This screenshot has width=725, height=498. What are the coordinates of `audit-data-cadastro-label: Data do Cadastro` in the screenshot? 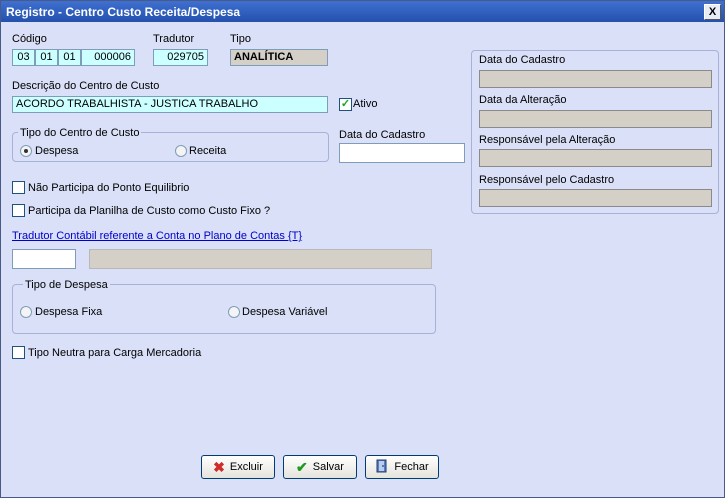 It's located at (522, 60).